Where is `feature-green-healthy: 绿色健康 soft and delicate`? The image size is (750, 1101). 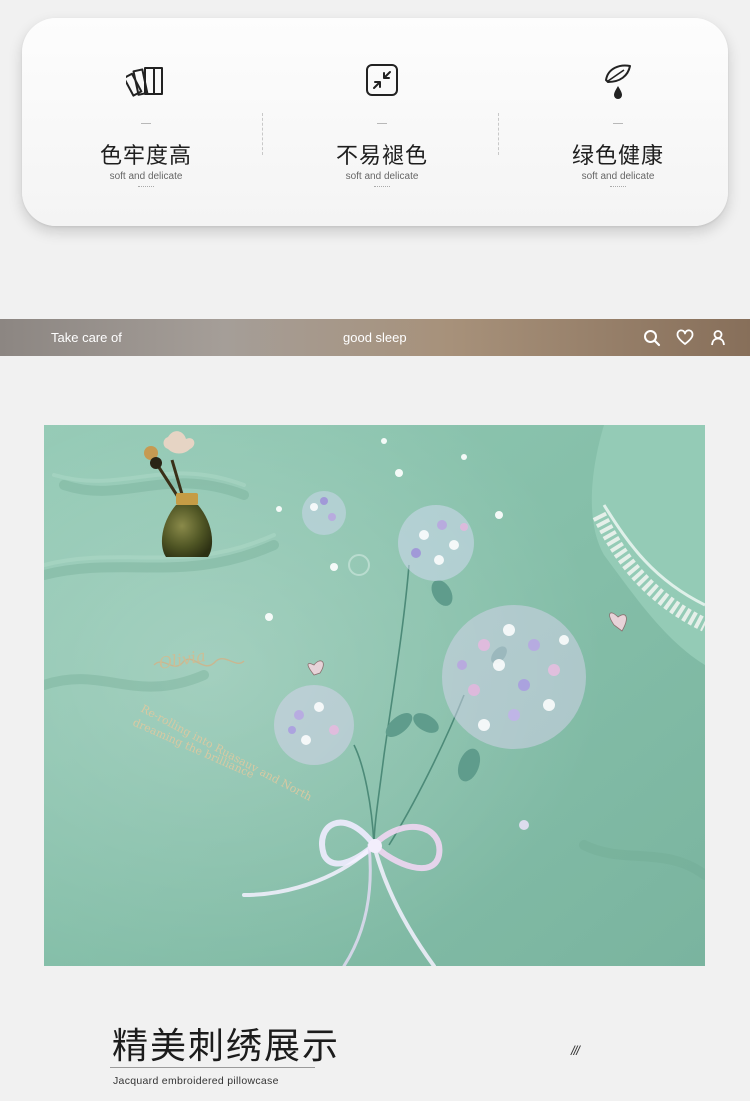
feature-green-healthy: 绿色健康 soft and delicate is located at coordinates (618, 122).